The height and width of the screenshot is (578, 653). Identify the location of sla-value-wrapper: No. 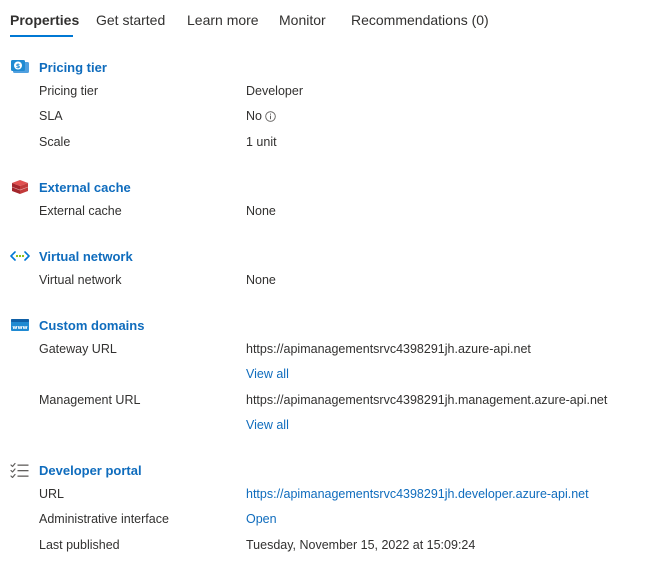
(261, 117).